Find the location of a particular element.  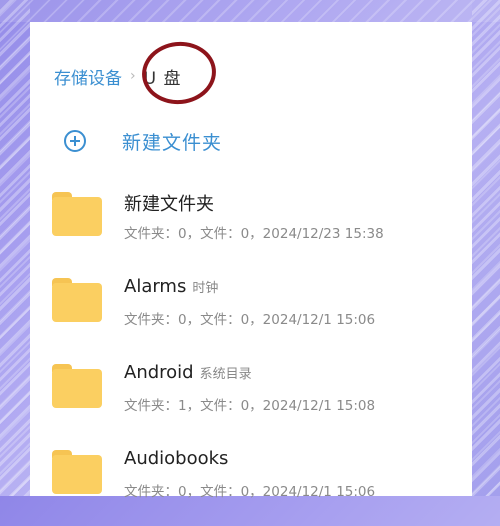

new-folder-button: 新建文件夹 is located at coordinates (143, 141).